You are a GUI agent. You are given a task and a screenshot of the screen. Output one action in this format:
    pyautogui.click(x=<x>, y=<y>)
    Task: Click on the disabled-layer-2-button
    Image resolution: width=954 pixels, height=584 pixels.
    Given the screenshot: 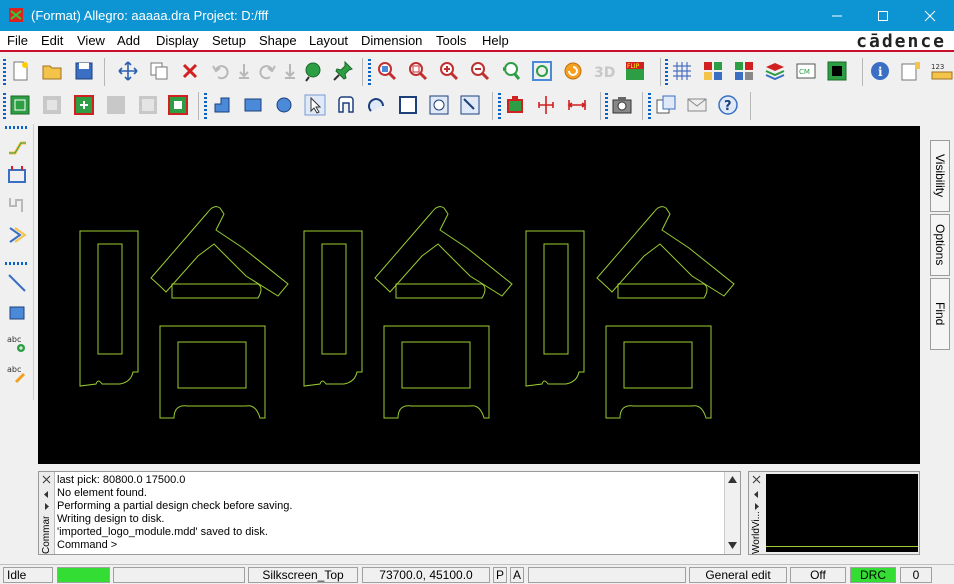 What is the action you would take?
    pyautogui.click(x=116, y=105)
    